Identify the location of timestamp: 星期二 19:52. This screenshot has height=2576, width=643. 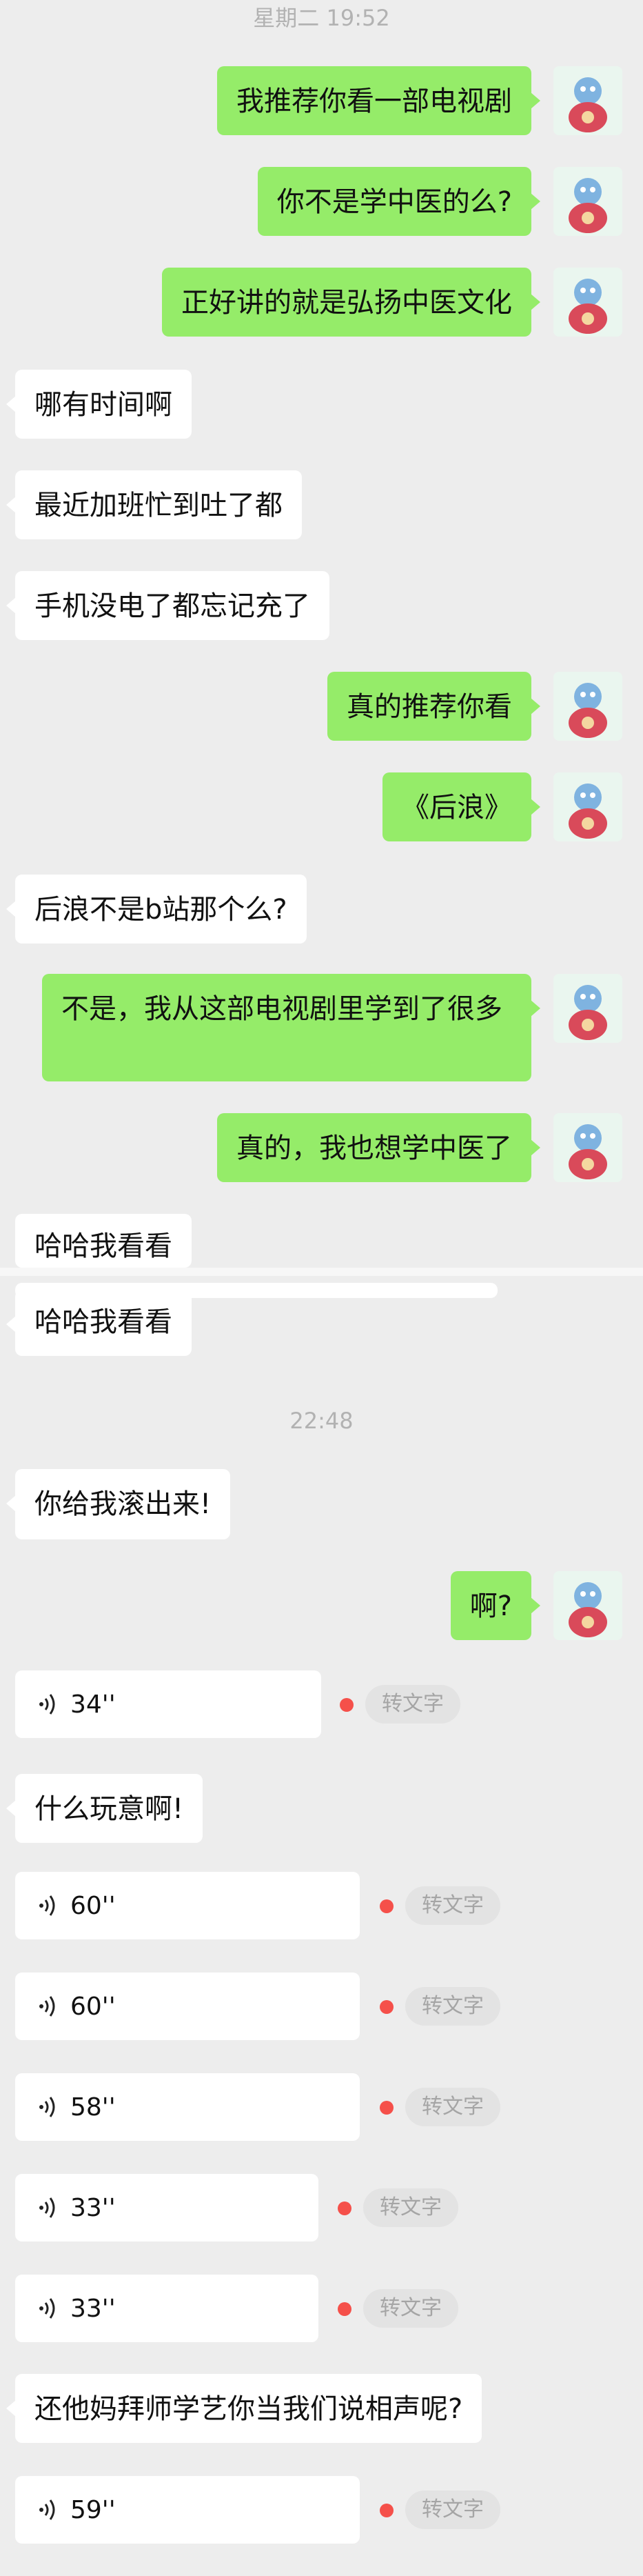
(321, 18).